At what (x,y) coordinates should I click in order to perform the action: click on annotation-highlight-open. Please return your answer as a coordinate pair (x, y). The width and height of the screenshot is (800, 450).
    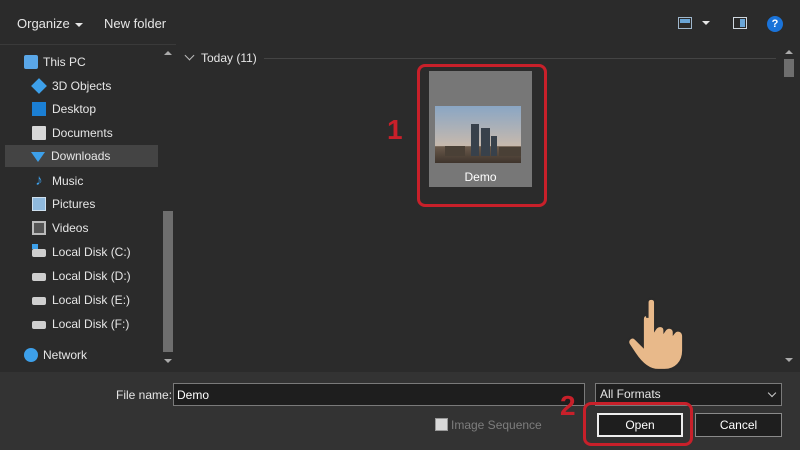
    Looking at the image, I should click on (638, 424).